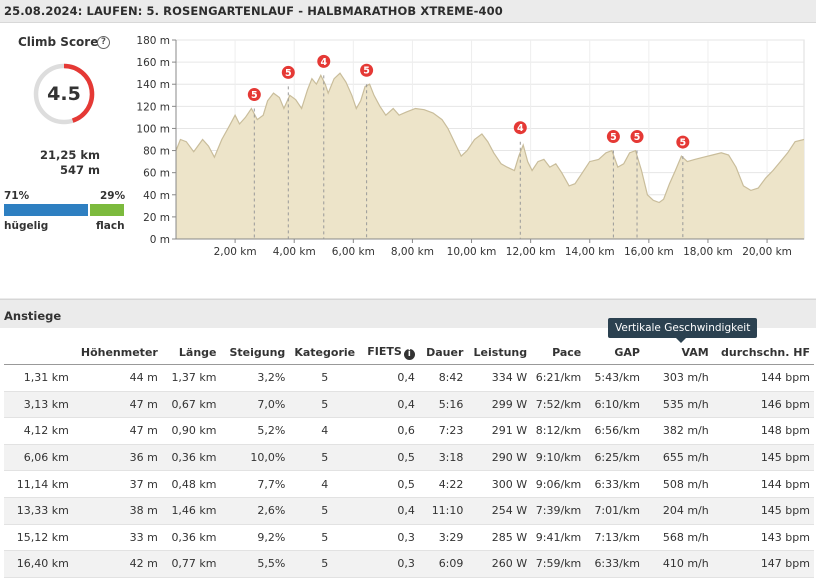 The image size is (816, 581). What do you see at coordinates (499, 538) in the screenshot?
I see `cell-power: 285 W` at bounding box center [499, 538].